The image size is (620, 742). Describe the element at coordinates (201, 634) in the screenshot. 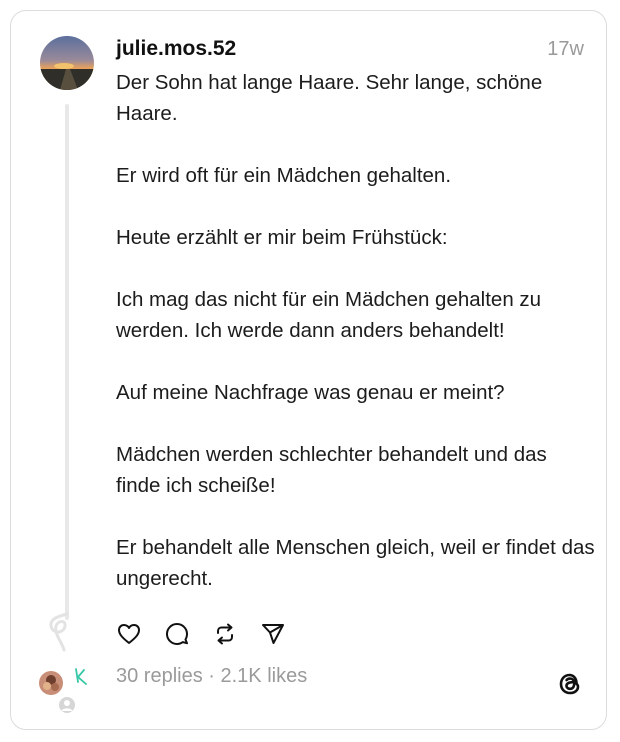

I see `action-bar` at that location.